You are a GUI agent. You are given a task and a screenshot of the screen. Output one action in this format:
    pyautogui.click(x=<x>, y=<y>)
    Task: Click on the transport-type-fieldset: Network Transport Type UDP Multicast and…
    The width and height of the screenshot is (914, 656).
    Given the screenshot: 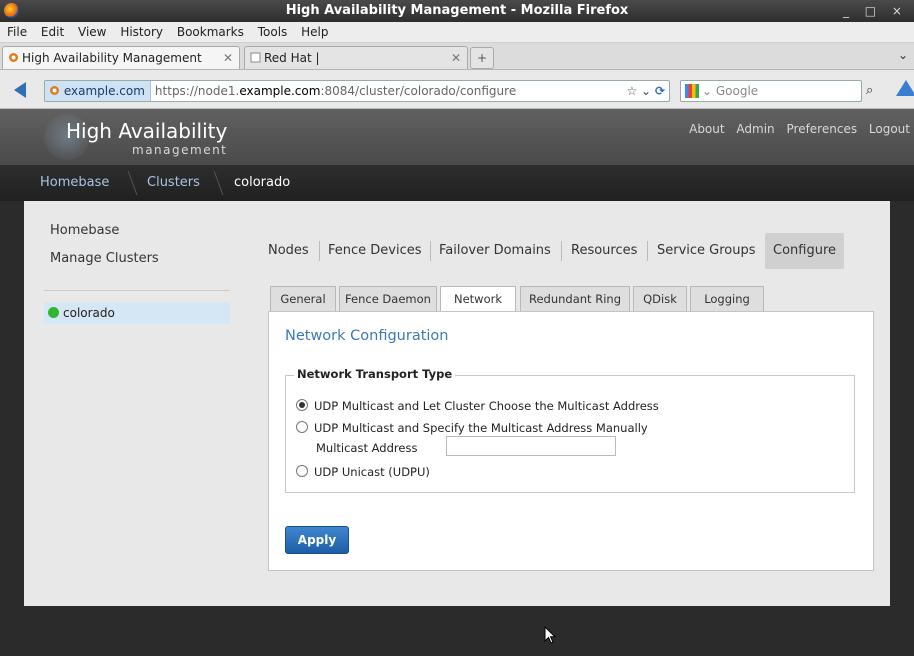 What is the action you would take?
    pyautogui.click(x=570, y=430)
    